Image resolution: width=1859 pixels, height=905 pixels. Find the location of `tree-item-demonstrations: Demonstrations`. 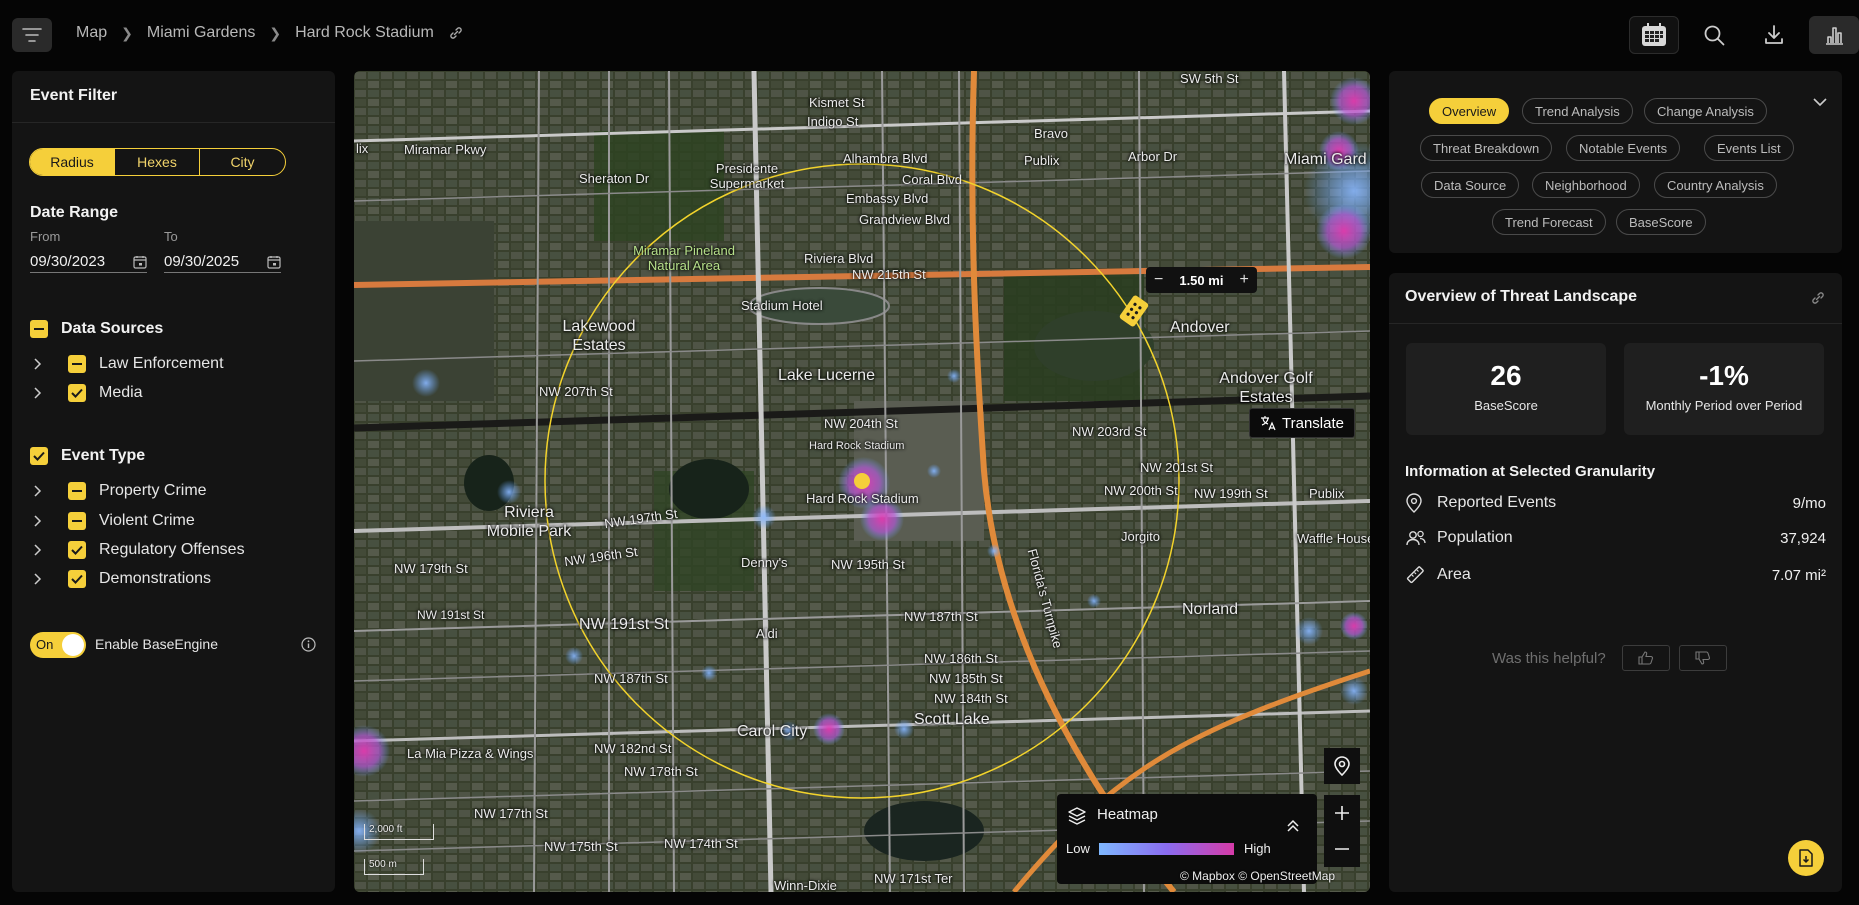

tree-item-demonstrations: Demonstrations is located at coordinates (122, 579).